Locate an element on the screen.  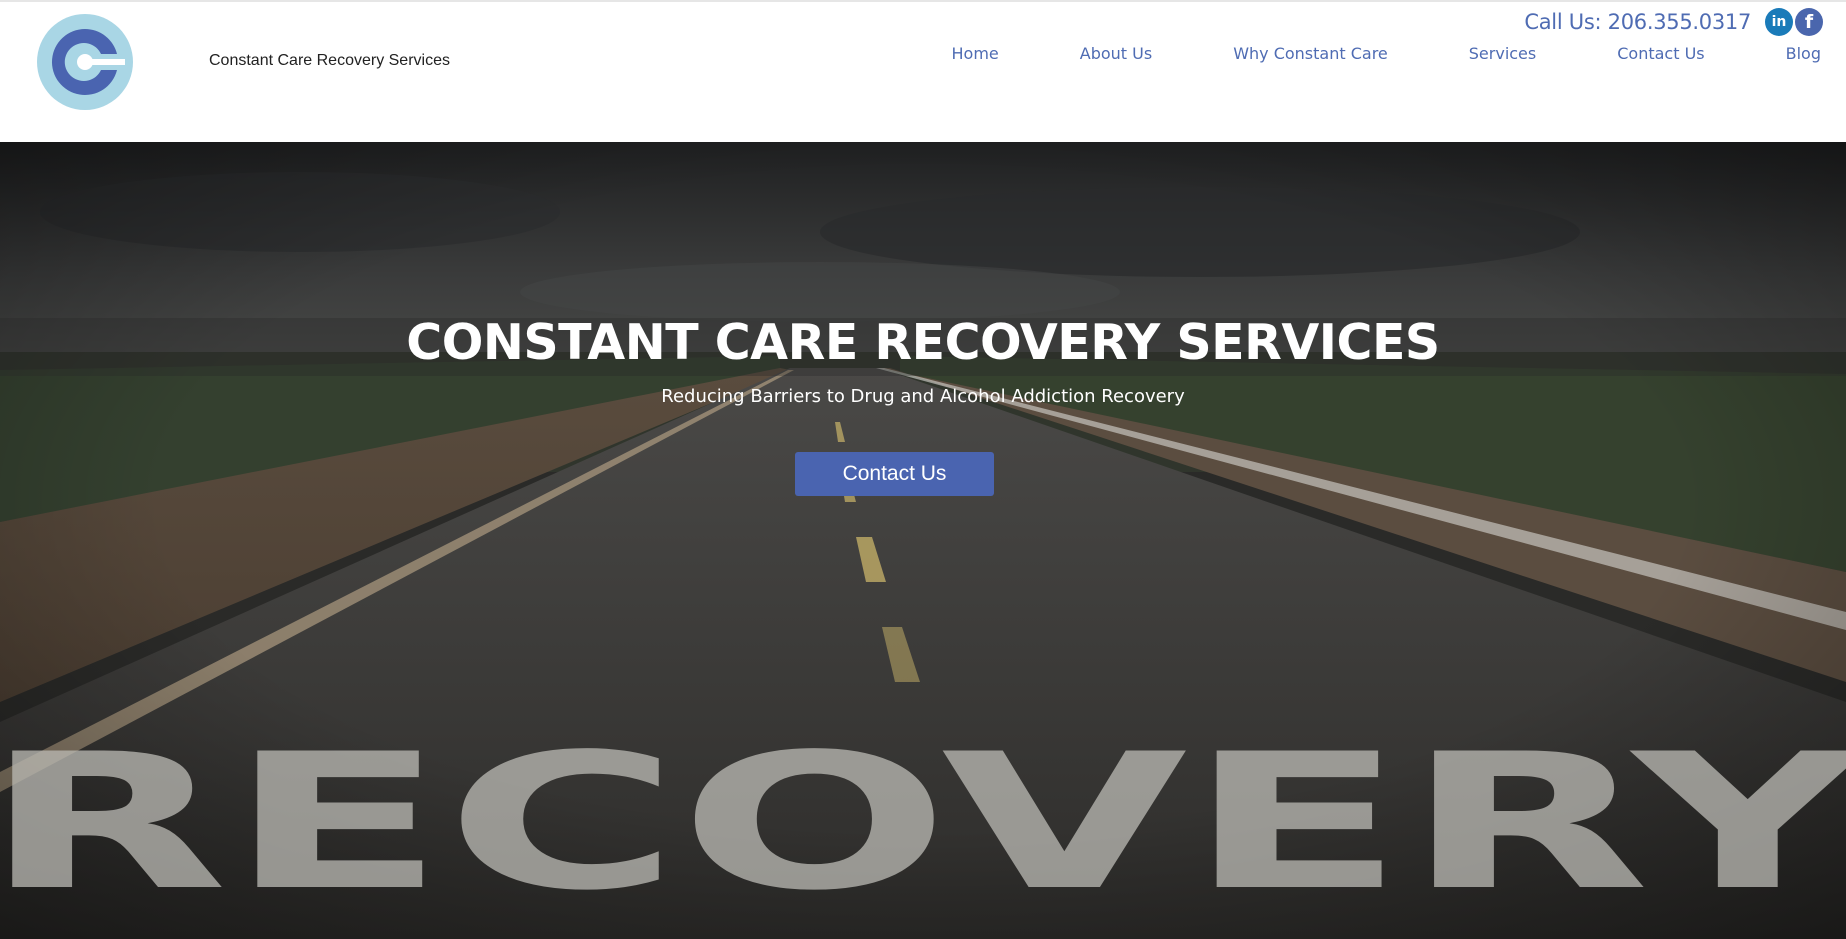
phone-label: Call Us: is located at coordinates (1563, 22).